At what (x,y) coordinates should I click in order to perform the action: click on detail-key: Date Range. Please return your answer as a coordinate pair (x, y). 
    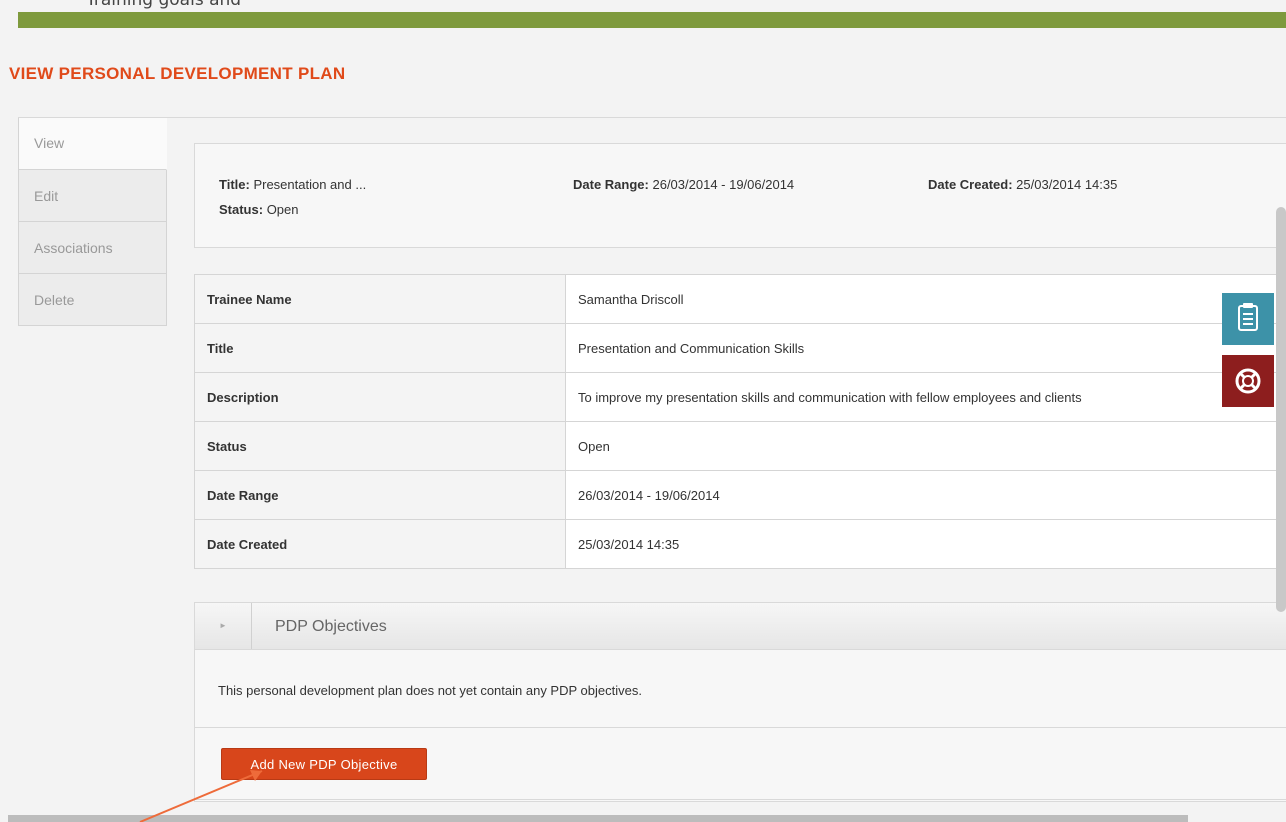
    Looking at the image, I should click on (380, 495).